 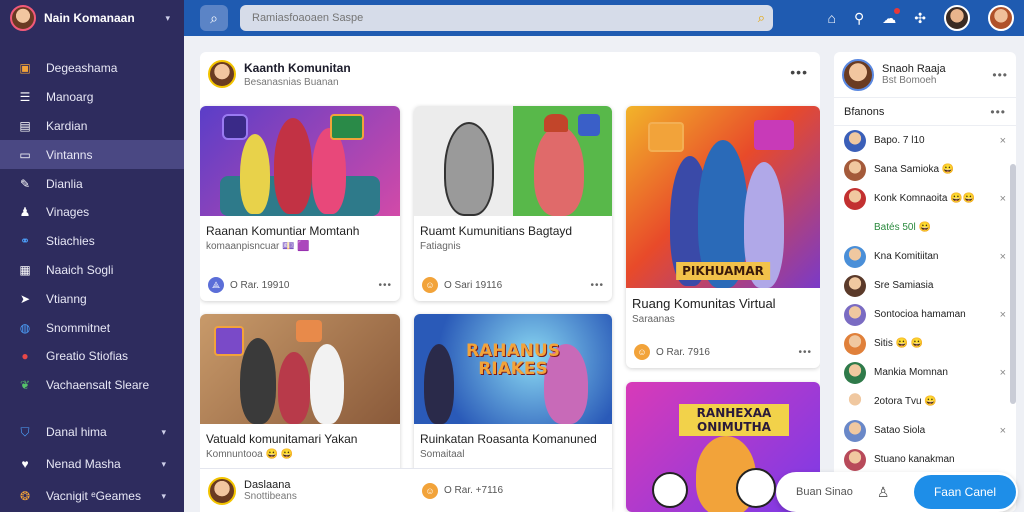 What do you see at coordinates (92, 356) in the screenshot?
I see `sidebar-item-greatio-stiofias: ● Greatio Stiofias` at bounding box center [92, 356].